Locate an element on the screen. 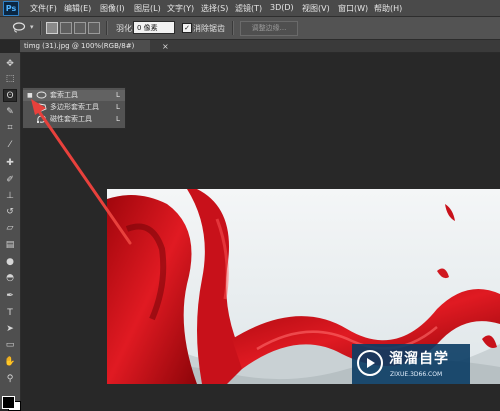 The width and height of the screenshot is (500, 411). watermark-badge: 溜溜自学 ZIXUE.3D66.COM is located at coordinates (411, 364).